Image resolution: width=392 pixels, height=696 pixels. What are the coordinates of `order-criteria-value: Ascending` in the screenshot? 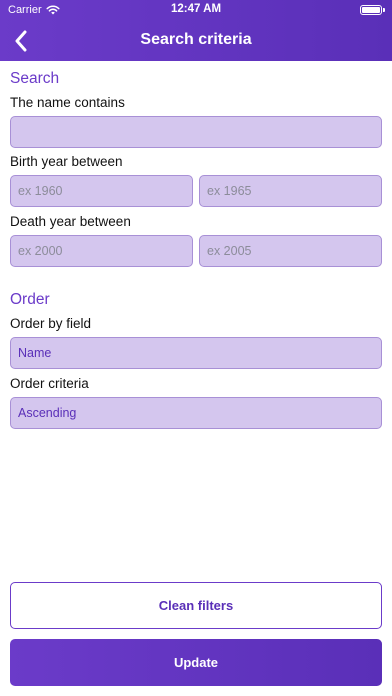 It's located at (47, 413).